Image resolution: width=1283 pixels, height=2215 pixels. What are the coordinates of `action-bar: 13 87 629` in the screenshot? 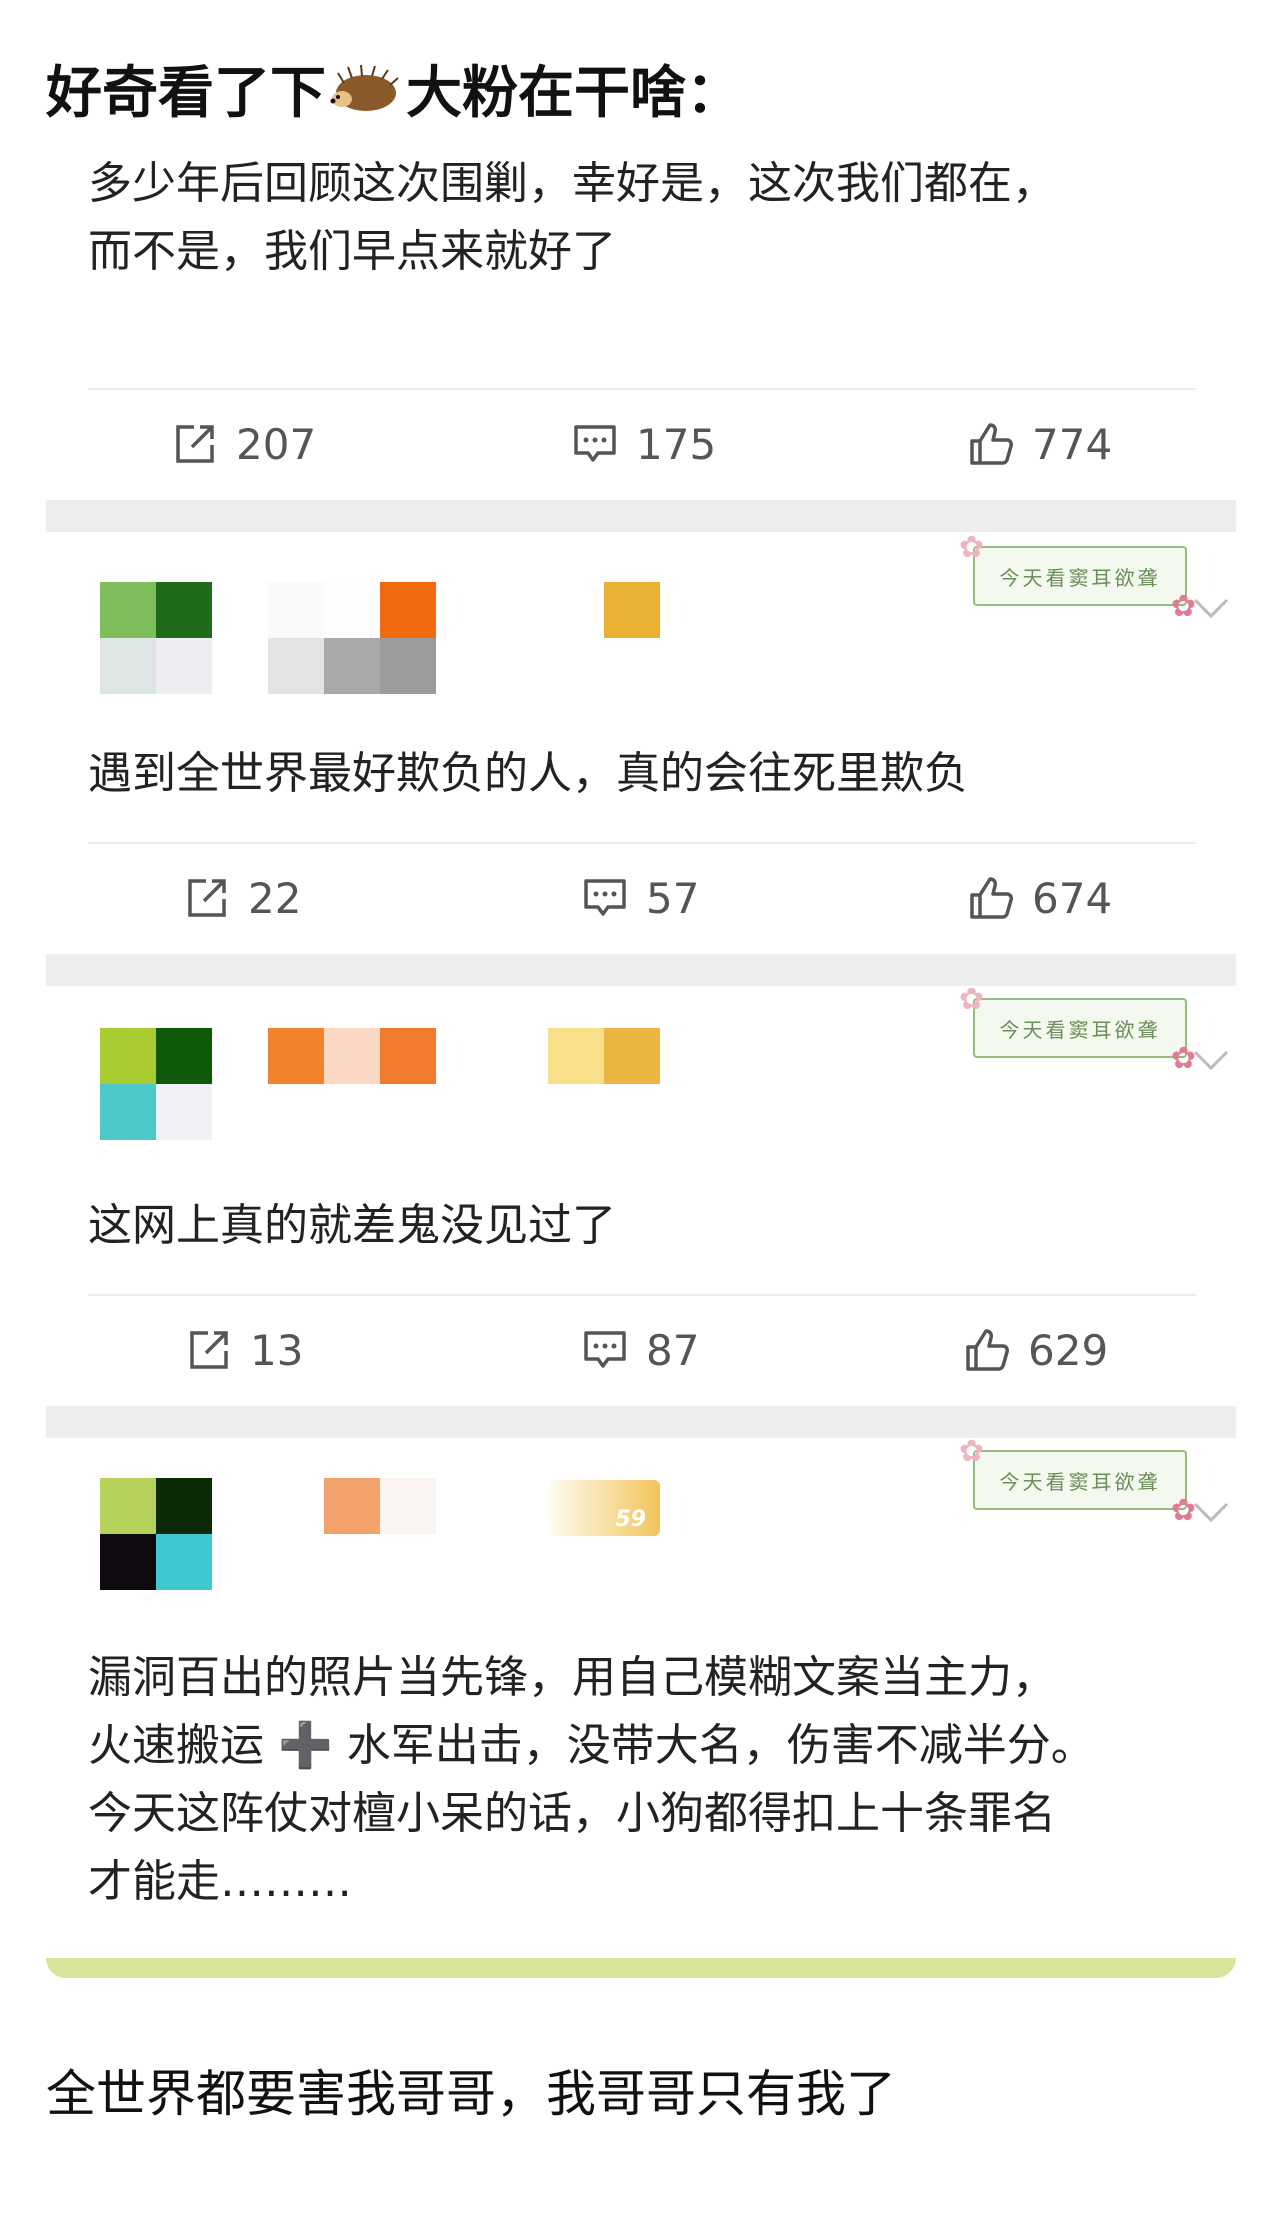 It's located at (642, 1350).